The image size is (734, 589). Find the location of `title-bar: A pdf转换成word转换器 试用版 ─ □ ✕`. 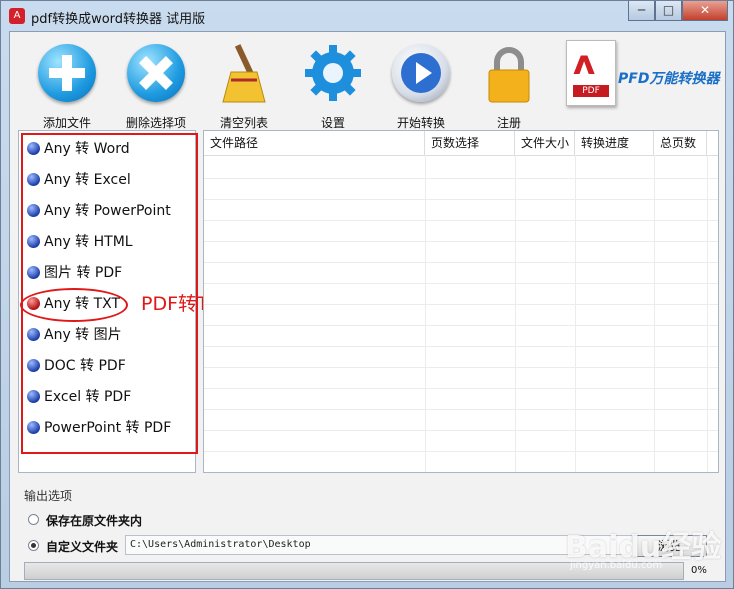

title-bar: A pdf转换成word转换器 试用版 ─ □ ✕ is located at coordinates (367, 16).